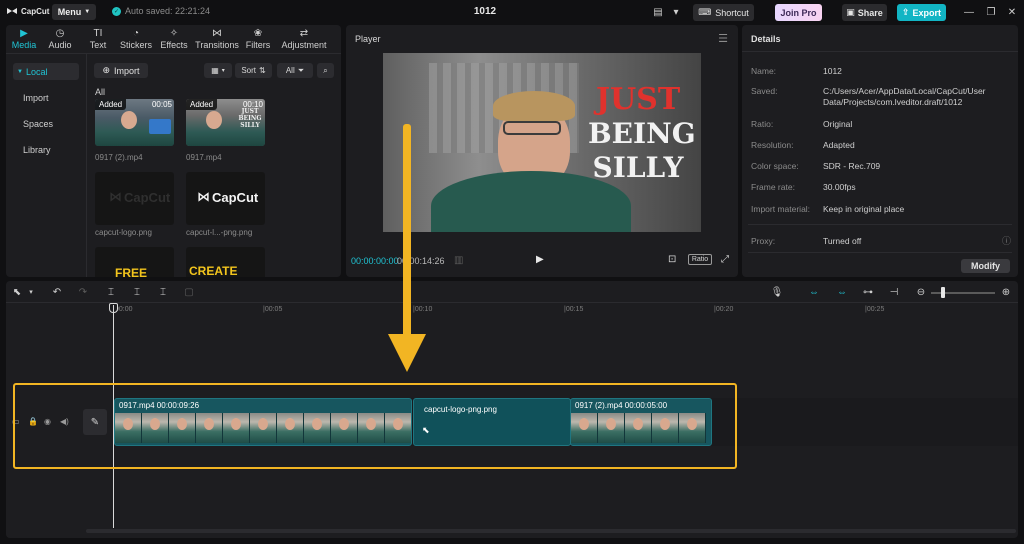 Image resolution: width=1024 pixels, height=544 pixels. I want to click on media-item-0917-2: Added 00:05, so click(134, 122).